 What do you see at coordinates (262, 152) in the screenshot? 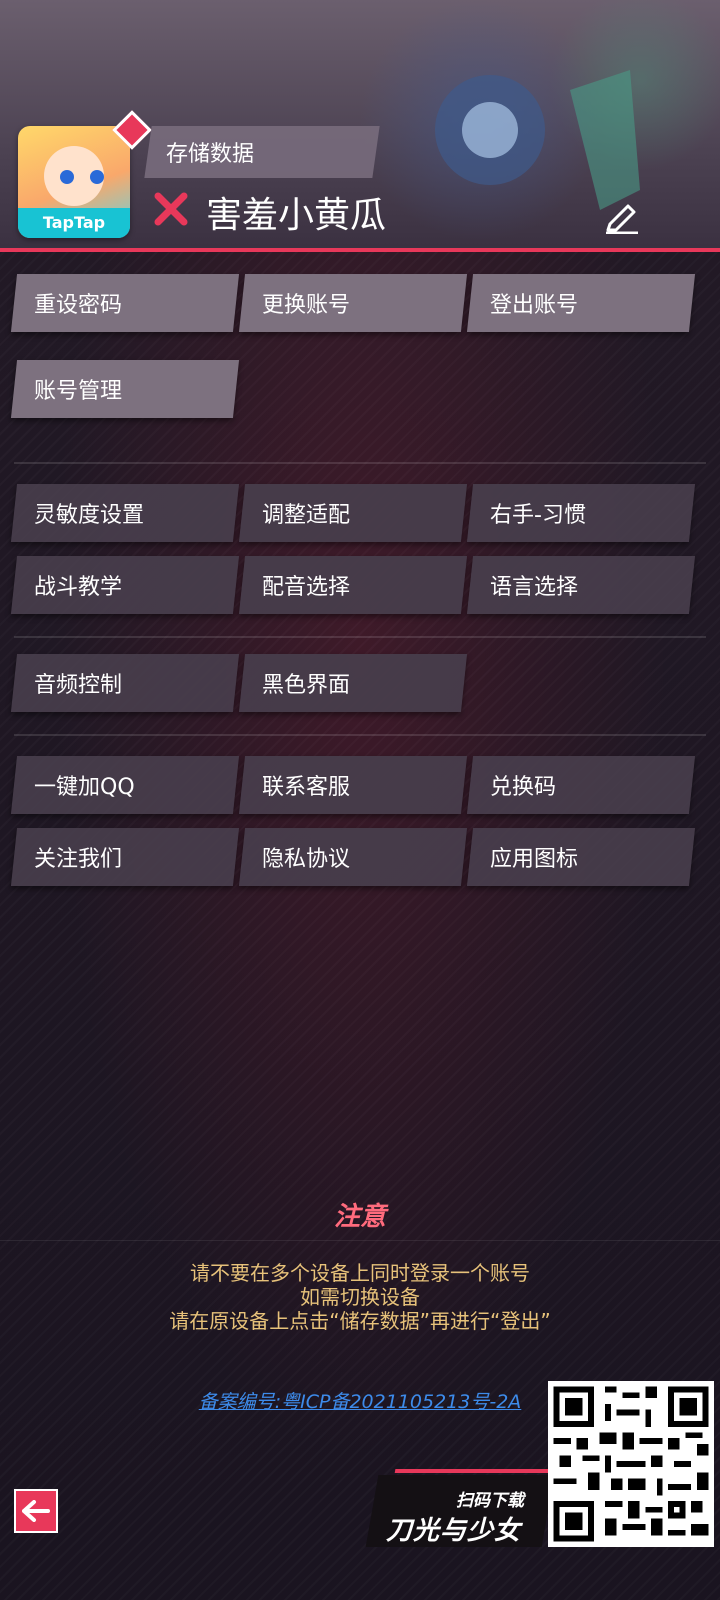
I see `save-data-button: 存储数据` at bounding box center [262, 152].